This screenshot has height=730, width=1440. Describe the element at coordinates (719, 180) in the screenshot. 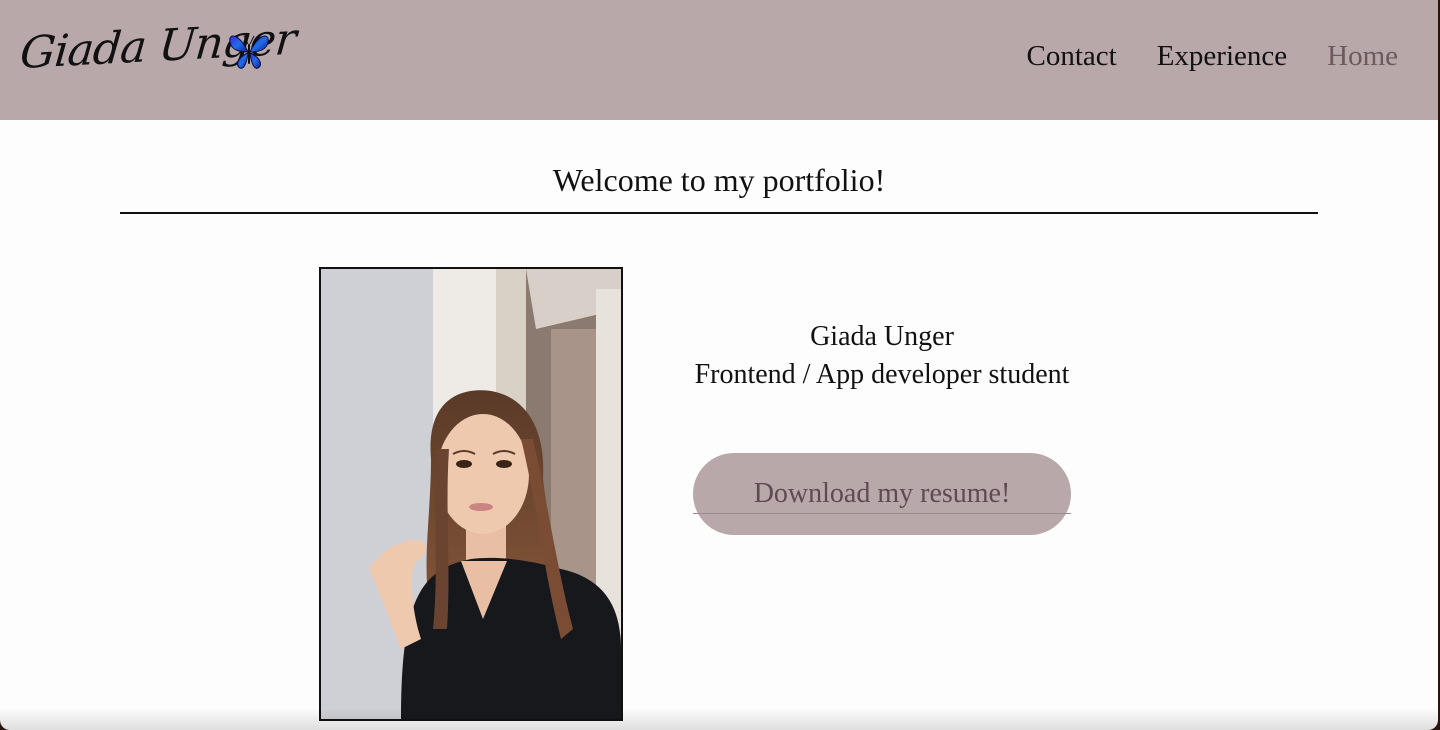

I see `welcome-heading: Welcome to my portfolio!` at that location.